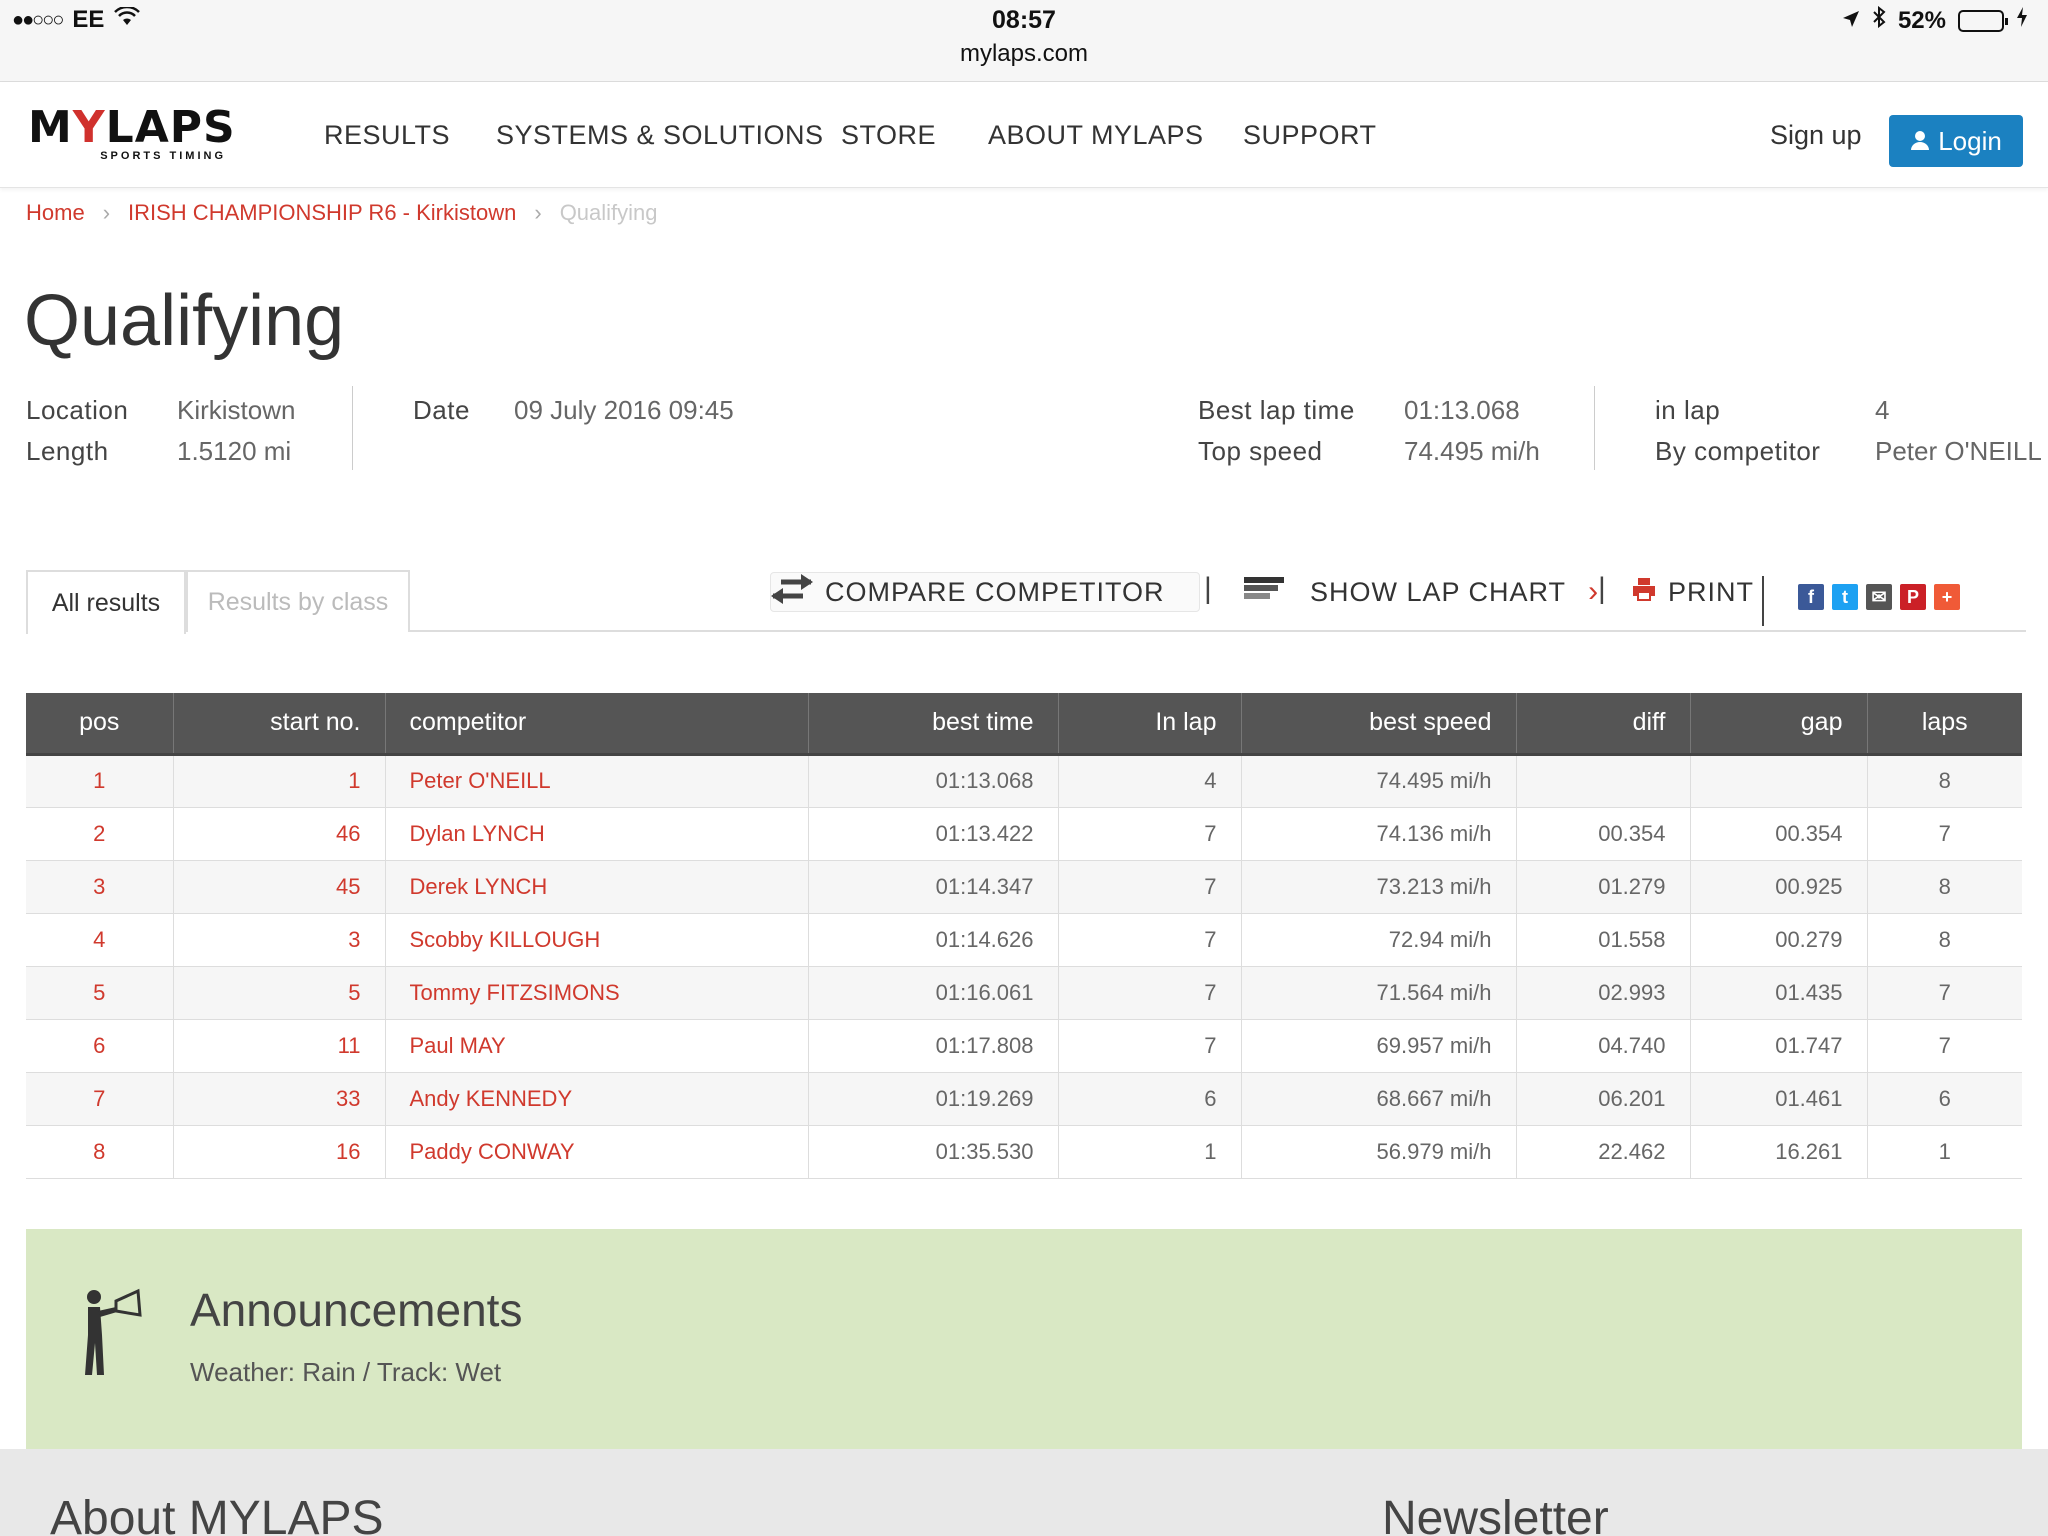 The width and height of the screenshot is (2048, 1536). Describe the element at coordinates (1150, 1099) in the screenshot. I see `cell-in-lap: 6` at that location.